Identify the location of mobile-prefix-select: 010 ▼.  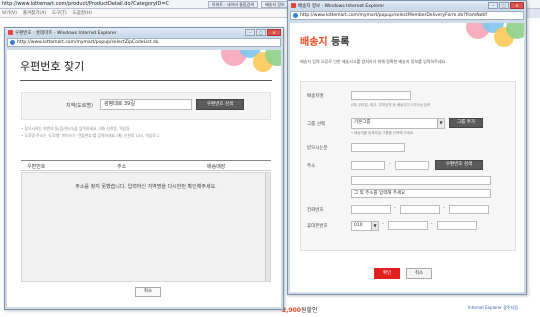
(365, 226).